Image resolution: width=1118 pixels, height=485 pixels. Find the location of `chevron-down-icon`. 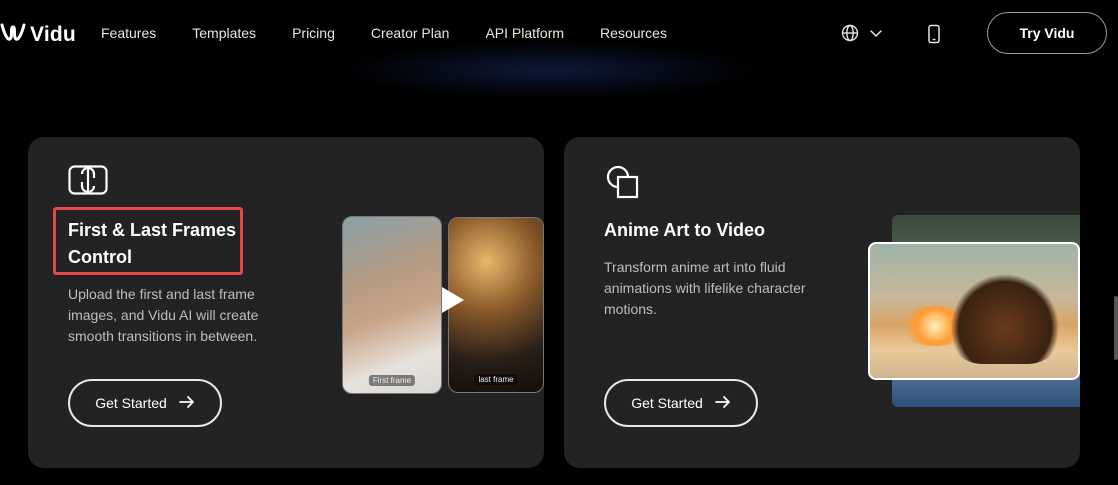

chevron-down-icon is located at coordinates (876, 35).